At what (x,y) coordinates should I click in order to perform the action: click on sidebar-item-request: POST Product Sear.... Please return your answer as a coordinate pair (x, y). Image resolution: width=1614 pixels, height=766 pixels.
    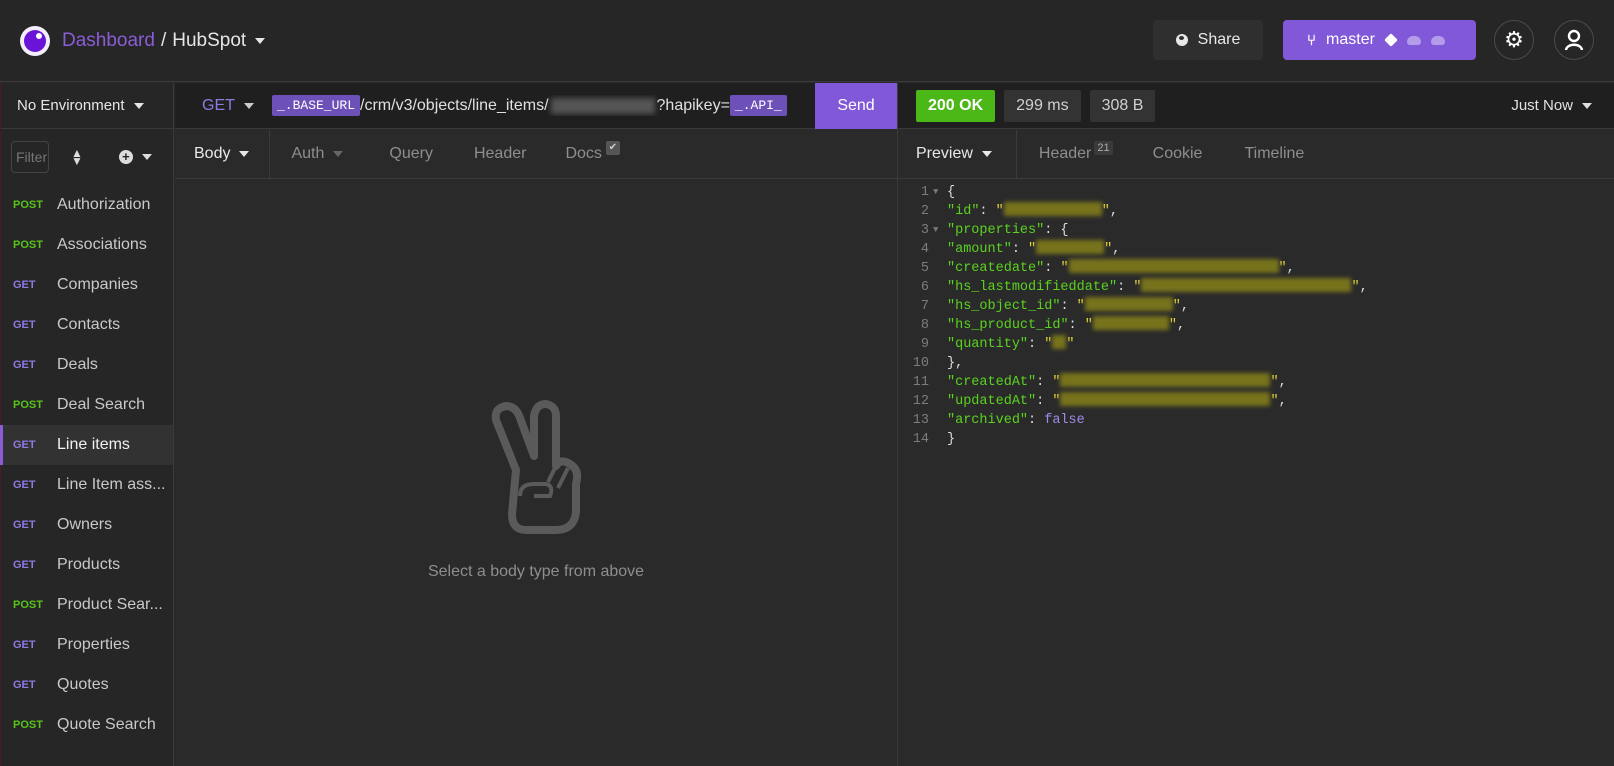
    Looking at the image, I should click on (87, 605).